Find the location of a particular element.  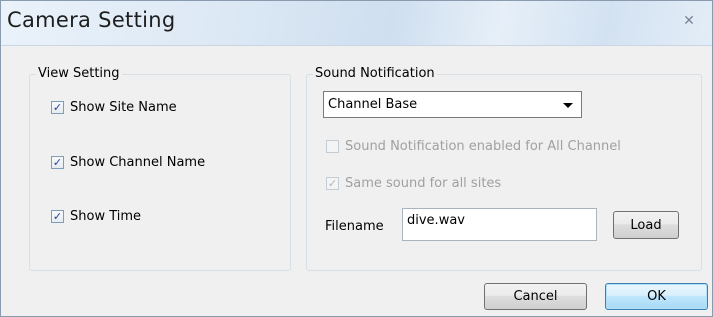

same-sound-all-sites-label: Same sound for all sites is located at coordinates (423, 183).